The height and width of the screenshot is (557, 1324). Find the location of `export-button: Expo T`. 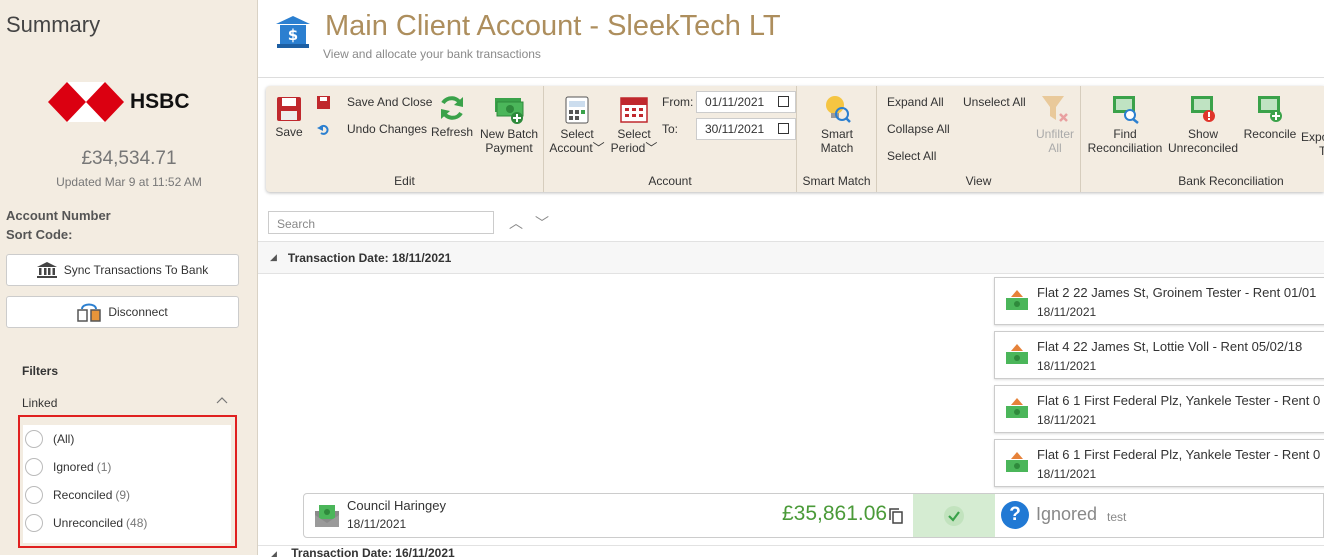

export-button: Expo T is located at coordinates (1312, 126).